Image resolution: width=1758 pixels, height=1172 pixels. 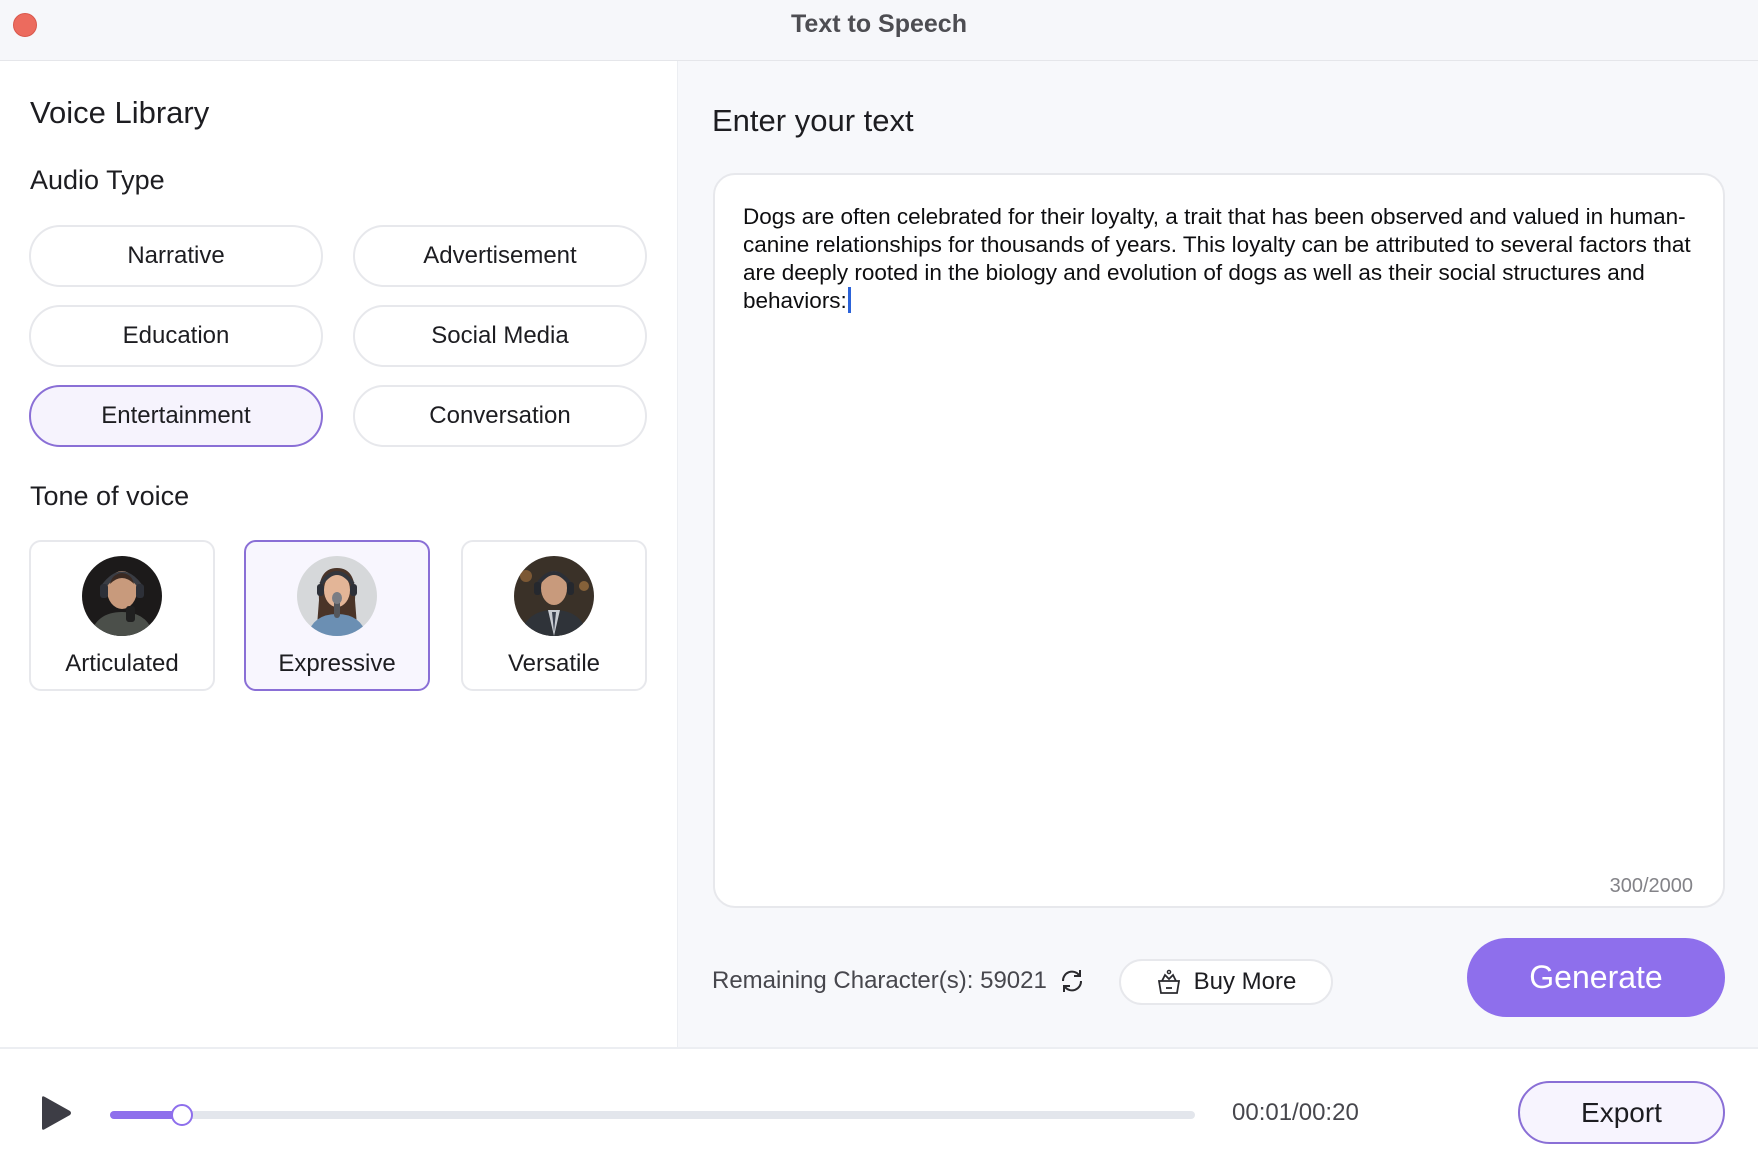 I want to click on tone-label: Articulated, so click(x=122, y=663).